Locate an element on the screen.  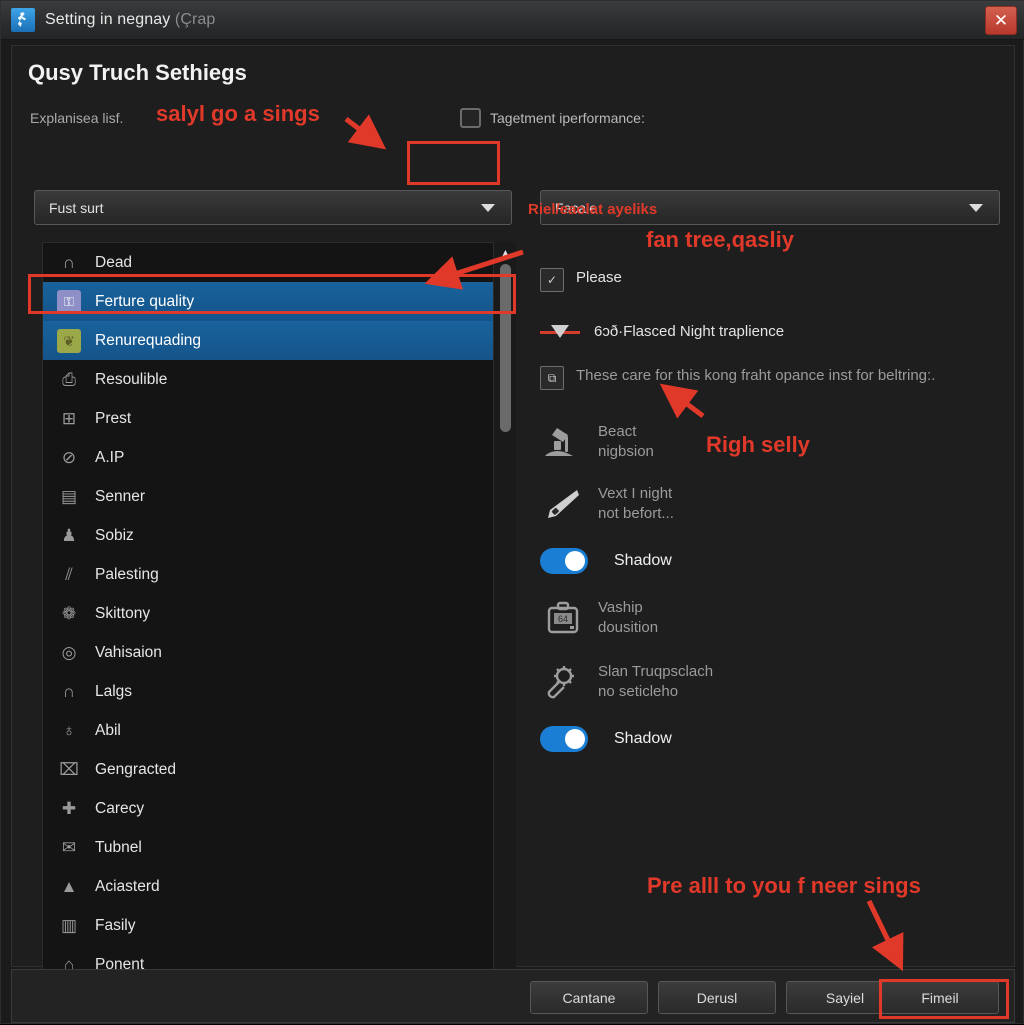
no-entry-icon: ⊘ is located at coordinates (69, 457).